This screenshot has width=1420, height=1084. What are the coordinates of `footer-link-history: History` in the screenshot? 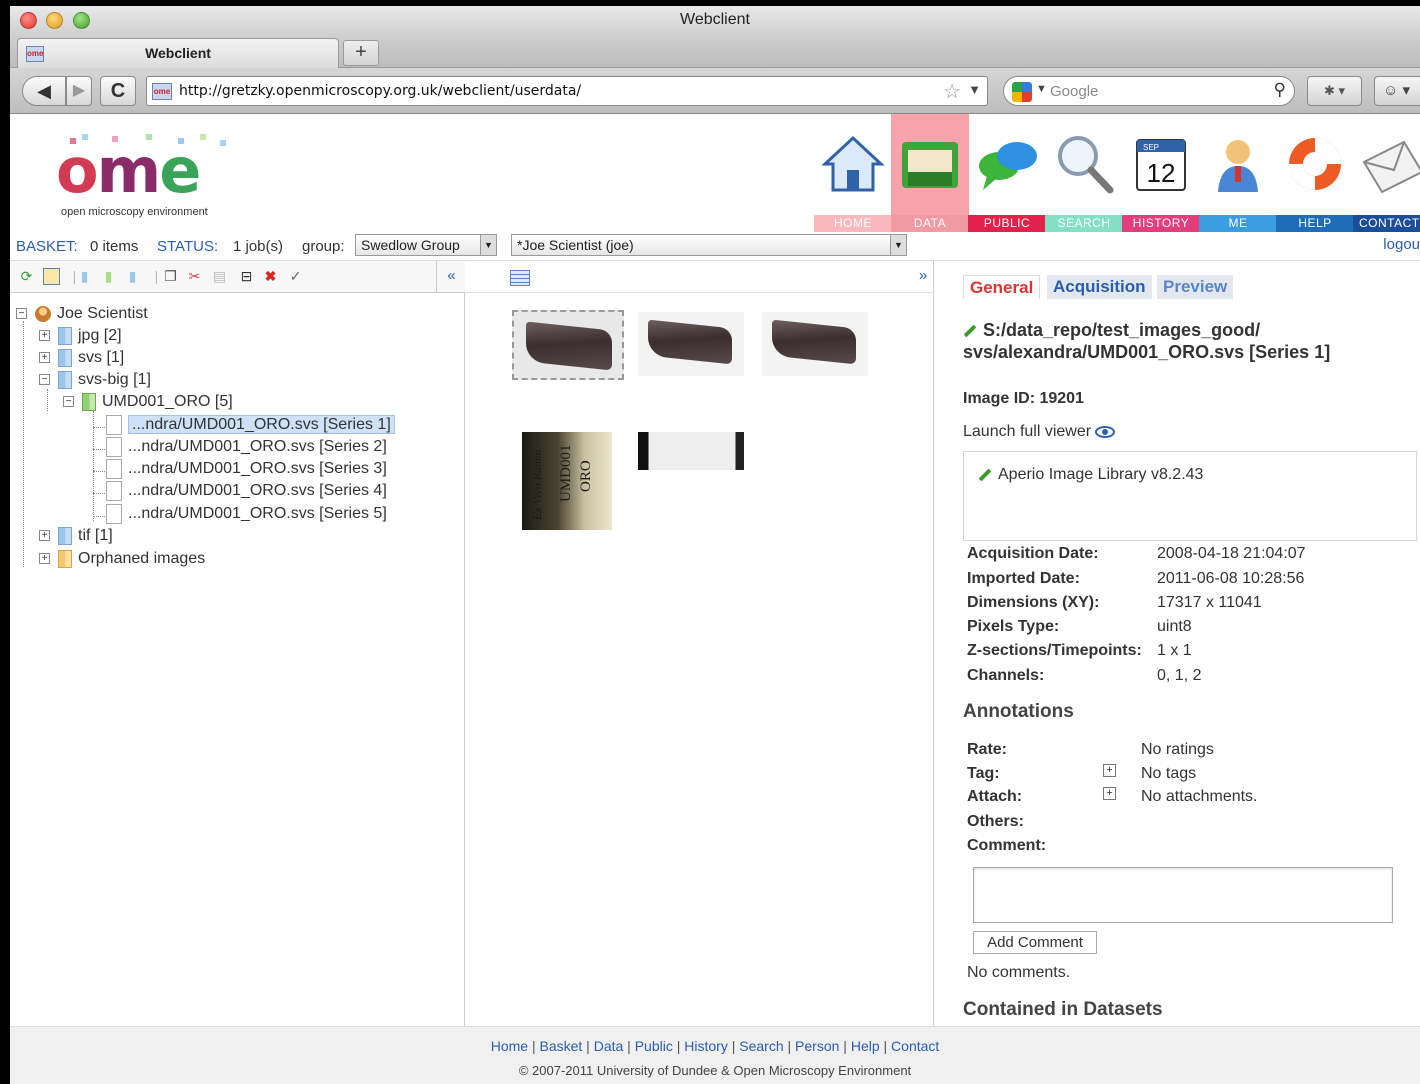 It's located at (706, 1046).